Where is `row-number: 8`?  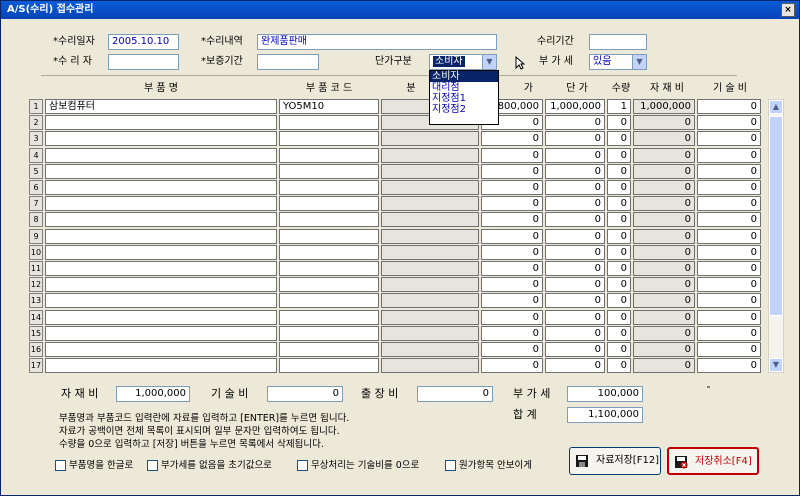 row-number: 8 is located at coordinates (36, 220).